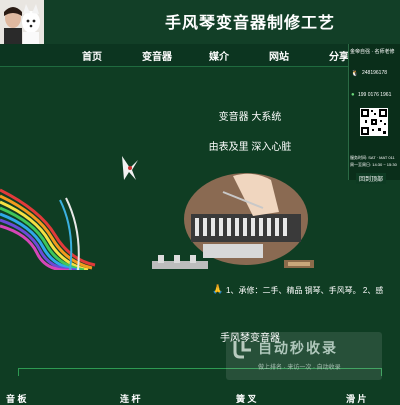 The image size is (400, 405). What do you see at coordinates (371, 178) in the screenshot?
I see `scroll-top-button: 回到顶部` at bounding box center [371, 178].